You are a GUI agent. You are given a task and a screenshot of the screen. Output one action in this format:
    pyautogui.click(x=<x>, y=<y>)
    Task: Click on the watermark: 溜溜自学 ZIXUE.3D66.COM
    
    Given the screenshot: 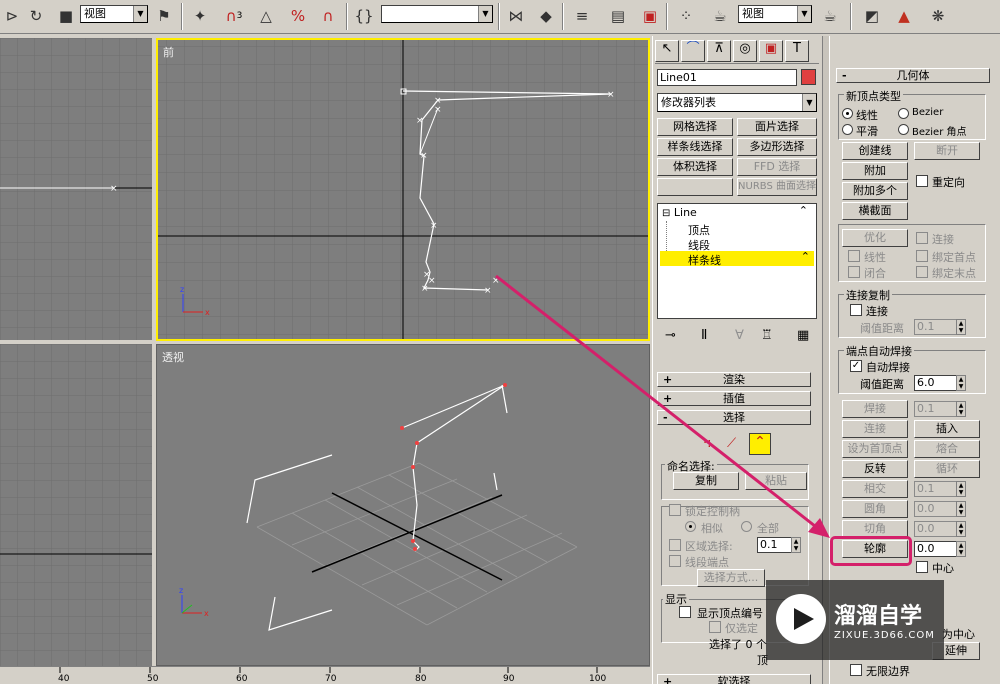 What is the action you would take?
    pyautogui.click(x=855, y=620)
    